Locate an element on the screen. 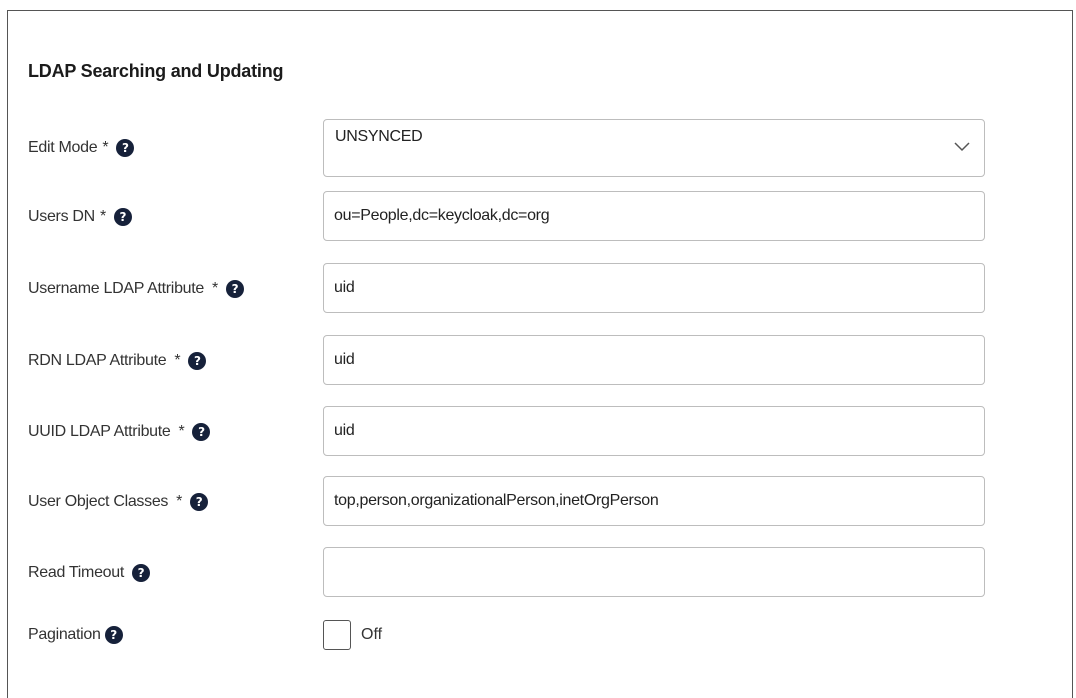 Image resolution: width=1076 pixels, height=698 pixels. users-dn-label: Users DN is located at coordinates (61, 216).